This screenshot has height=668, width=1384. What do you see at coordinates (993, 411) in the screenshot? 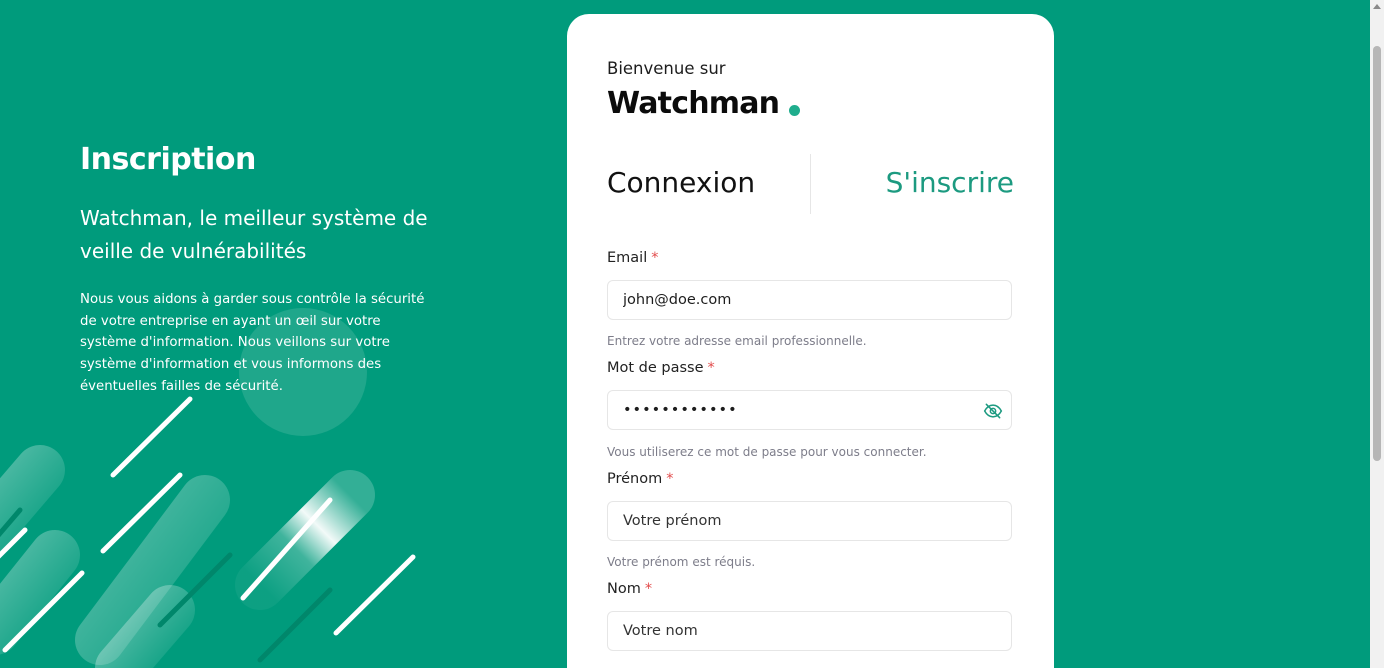
I see `eye-off-icon` at bounding box center [993, 411].